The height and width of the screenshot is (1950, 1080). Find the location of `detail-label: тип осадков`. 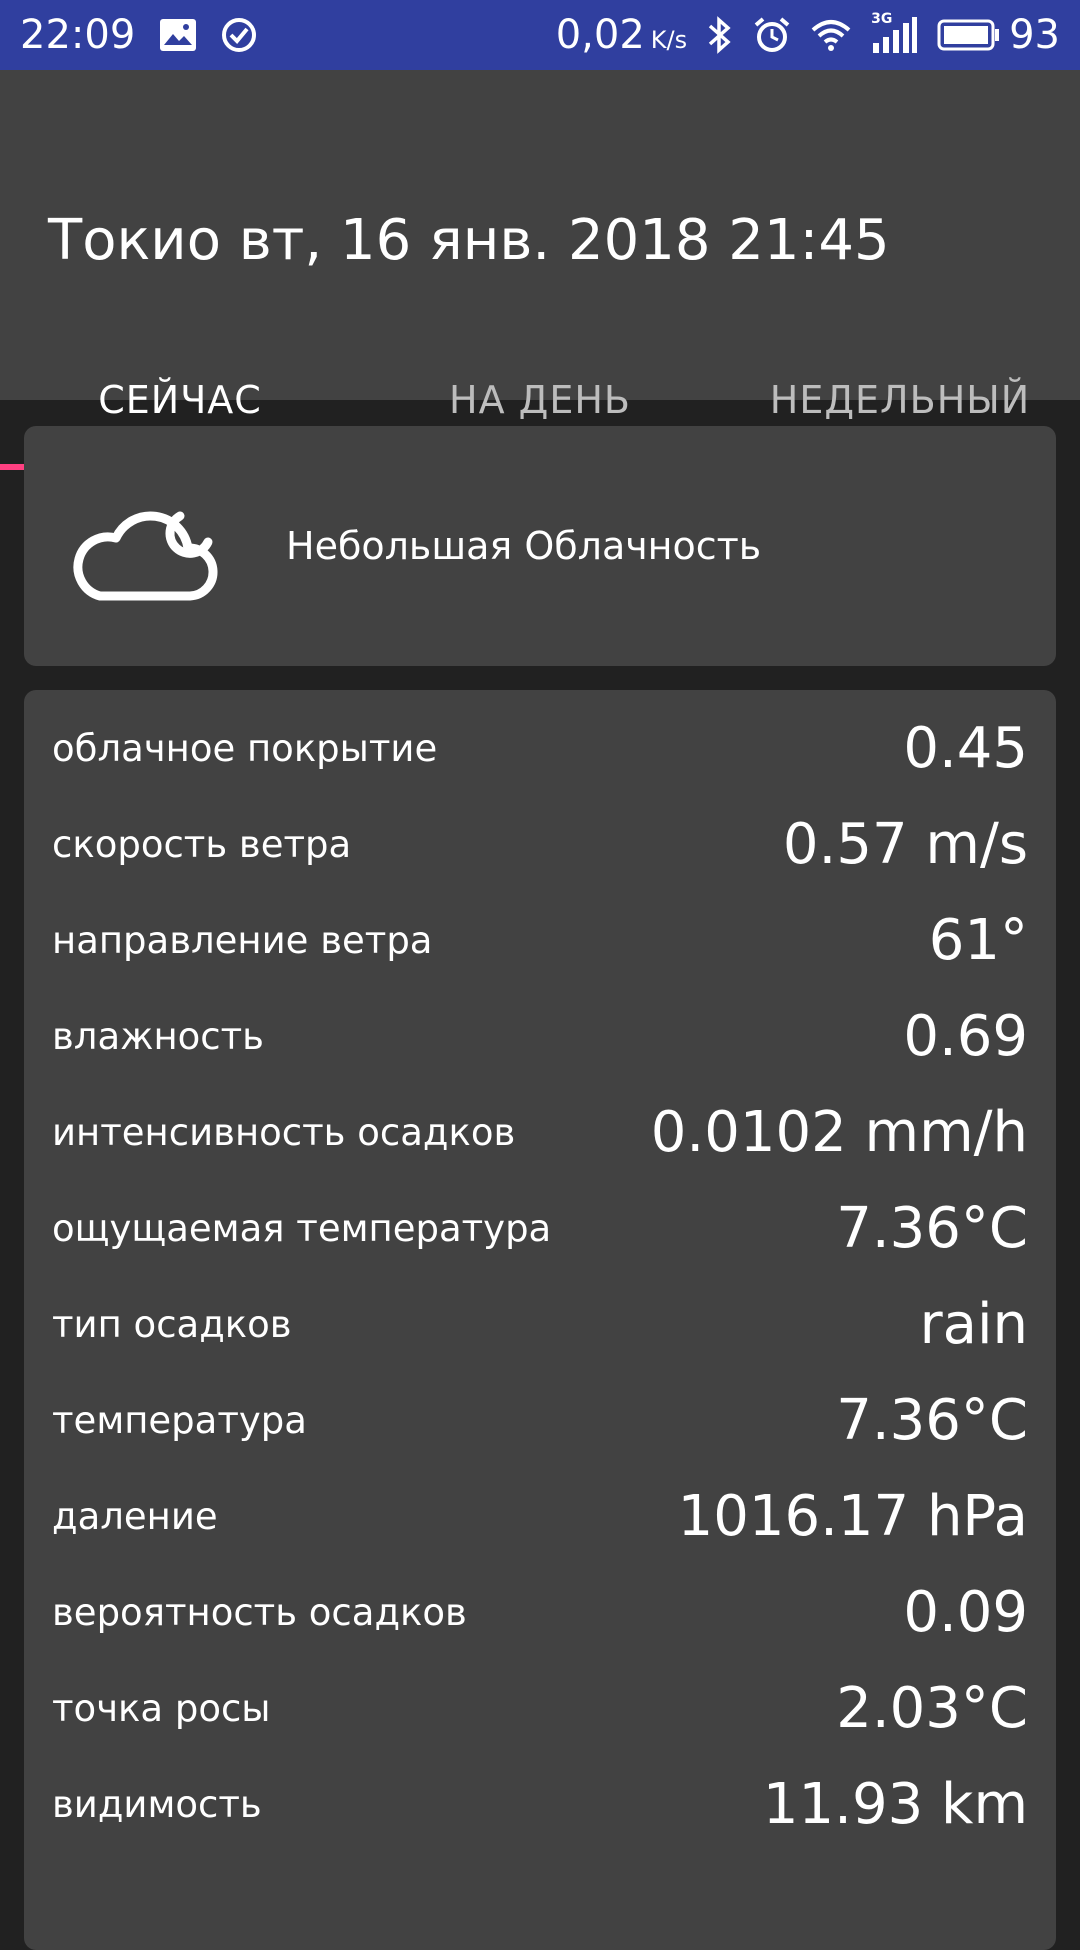

detail-label: тип осадков is located at coordinates (172, 1324).